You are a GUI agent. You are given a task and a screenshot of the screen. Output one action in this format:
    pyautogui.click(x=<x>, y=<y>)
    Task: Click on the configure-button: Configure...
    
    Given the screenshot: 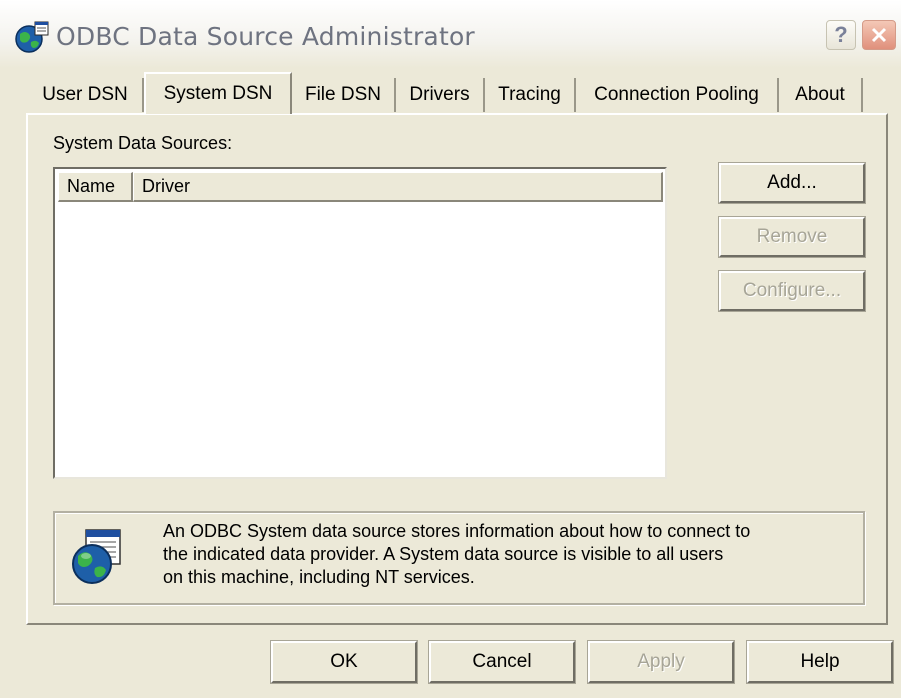 What is the action you would take?
    pyautogui.click(x=792, y=291)
    